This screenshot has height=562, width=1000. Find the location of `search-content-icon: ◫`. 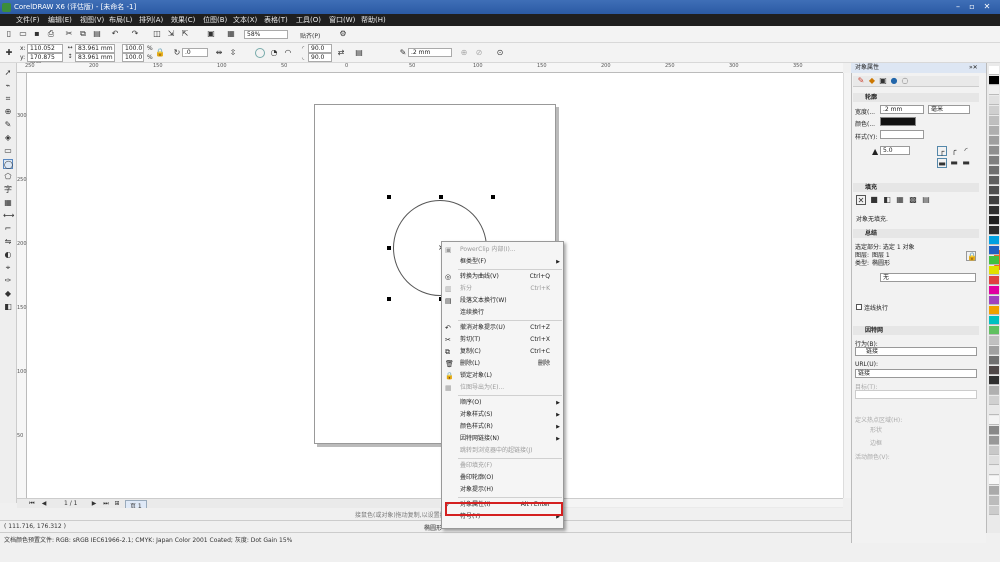

search-content-icon: ◫ is located at coordinates (157, 34).